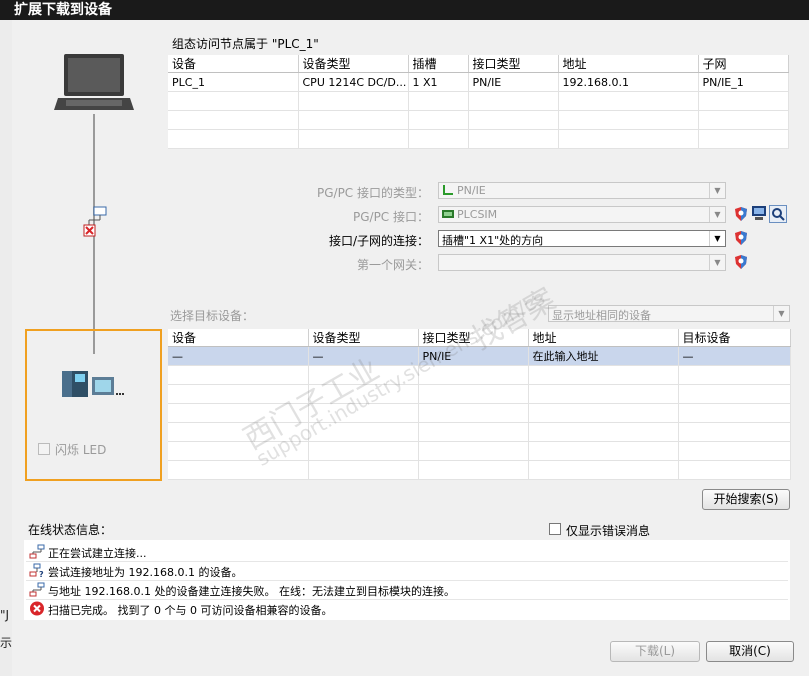  I want to click on status-message-text: 尝试连接地址为 192.168.0.1 的设备。, so click(145, 572).